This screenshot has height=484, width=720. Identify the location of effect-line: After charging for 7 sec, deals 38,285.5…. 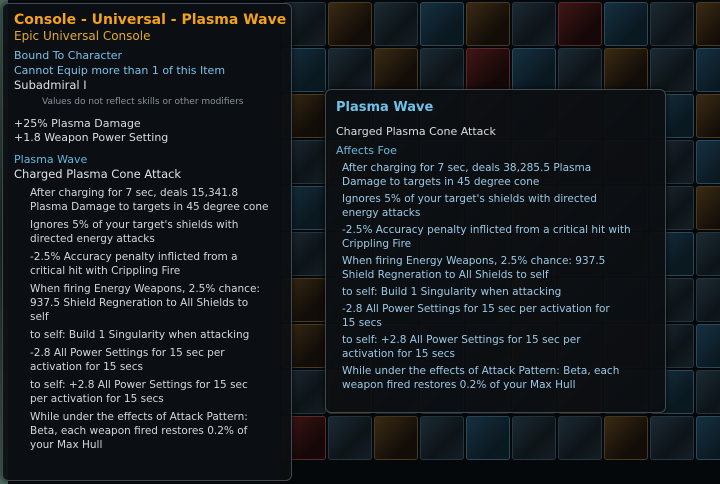
(467, 175).